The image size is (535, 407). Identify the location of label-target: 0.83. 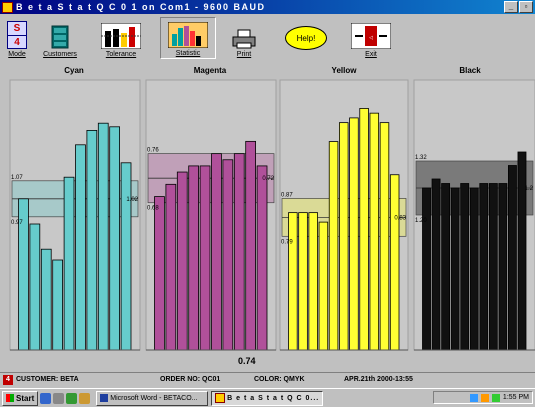
(400, 218).